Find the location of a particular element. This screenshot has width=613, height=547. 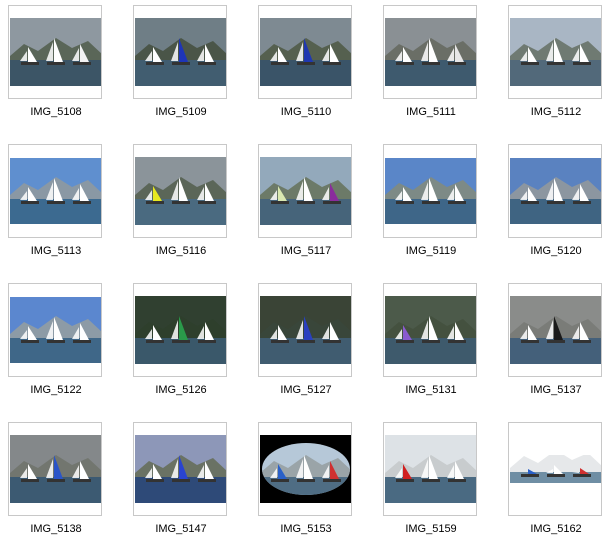

thumbnail-filename: IMG_5111 is located at coordinates (431, 112).